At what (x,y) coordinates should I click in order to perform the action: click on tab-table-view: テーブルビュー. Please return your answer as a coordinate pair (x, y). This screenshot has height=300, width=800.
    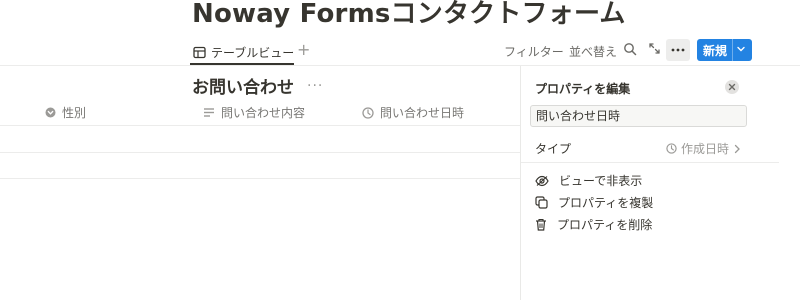
    Looking at the image, I should click on (243, 52).